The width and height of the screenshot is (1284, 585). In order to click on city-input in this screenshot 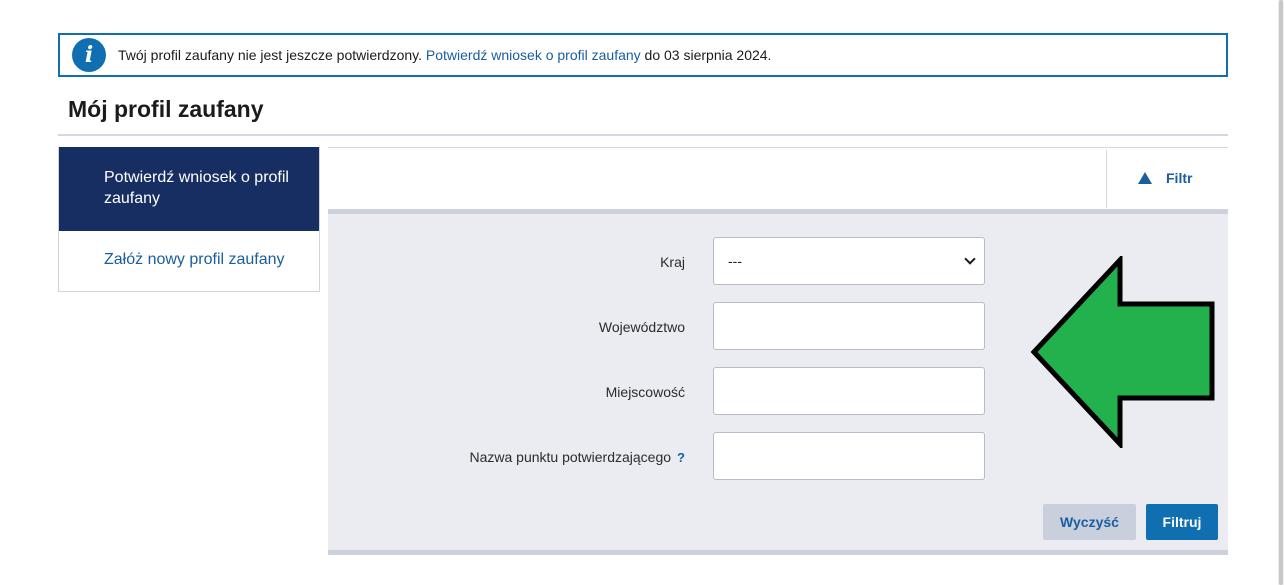, I will do `click(849, 391)`.